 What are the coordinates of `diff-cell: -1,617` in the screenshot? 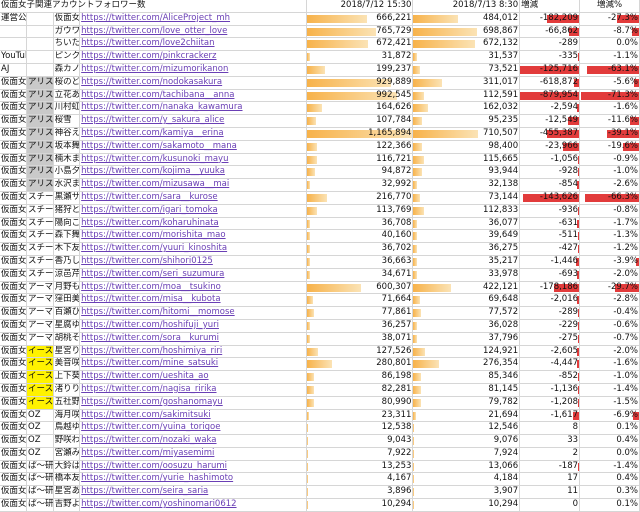 It's located at (550, 416).